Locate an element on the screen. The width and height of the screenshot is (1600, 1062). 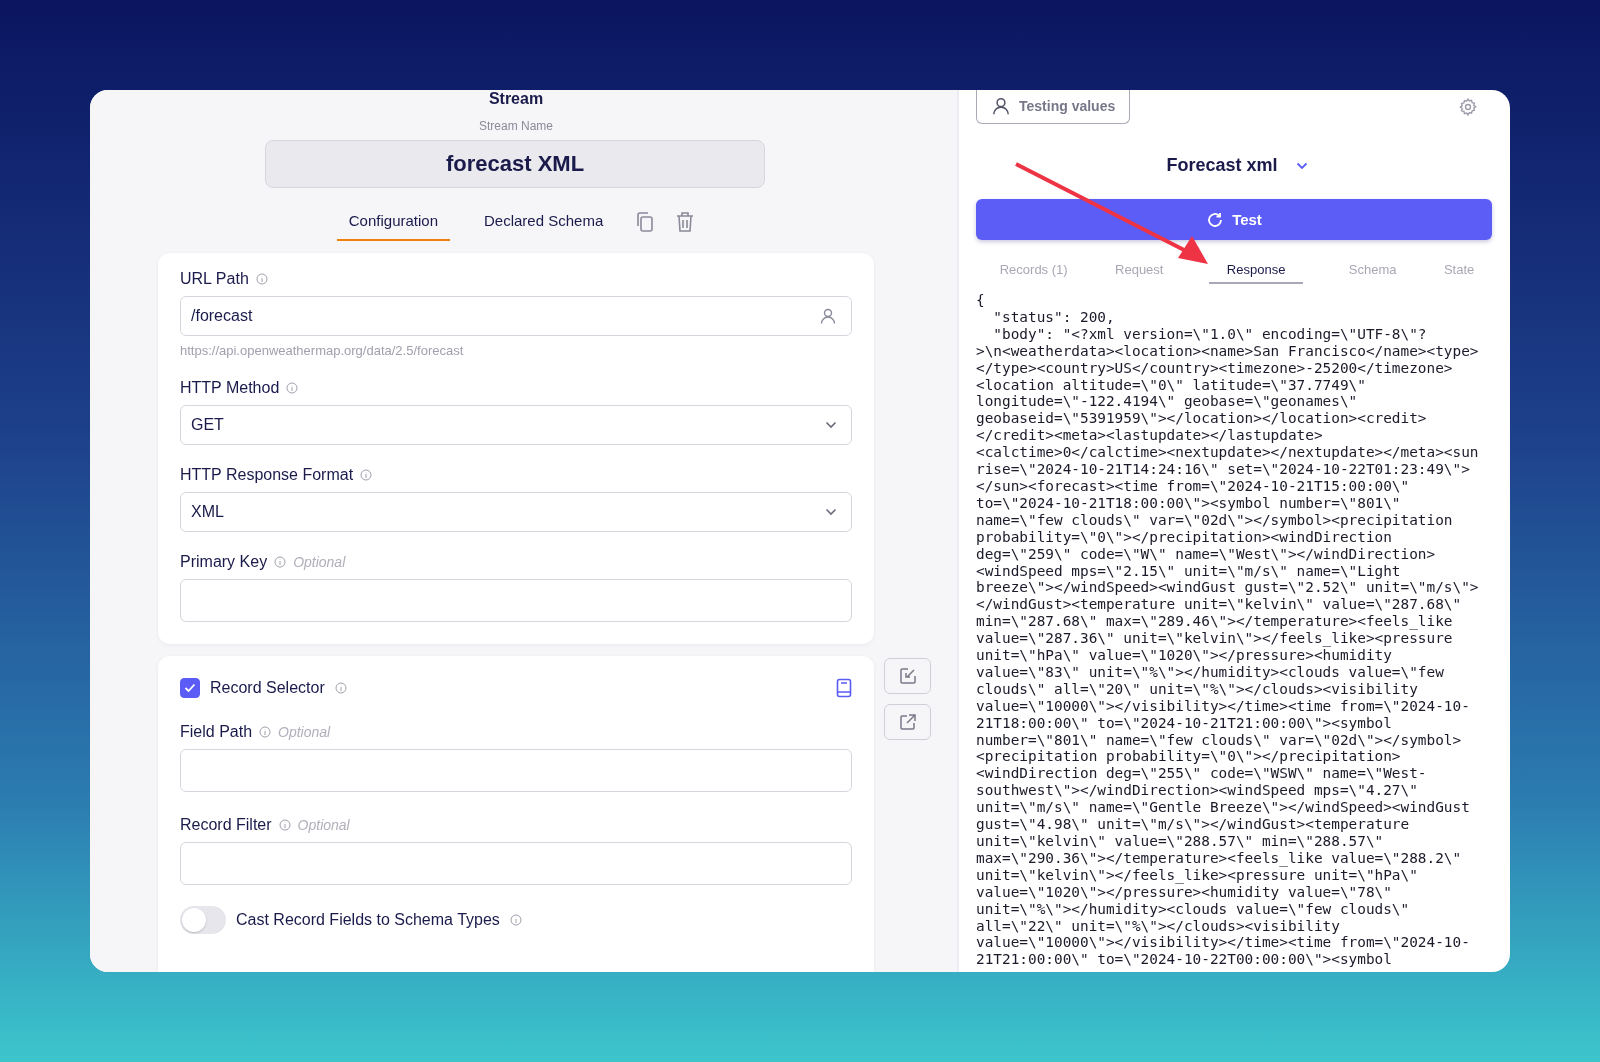
trash-icon is located at coordinates (685, 221).